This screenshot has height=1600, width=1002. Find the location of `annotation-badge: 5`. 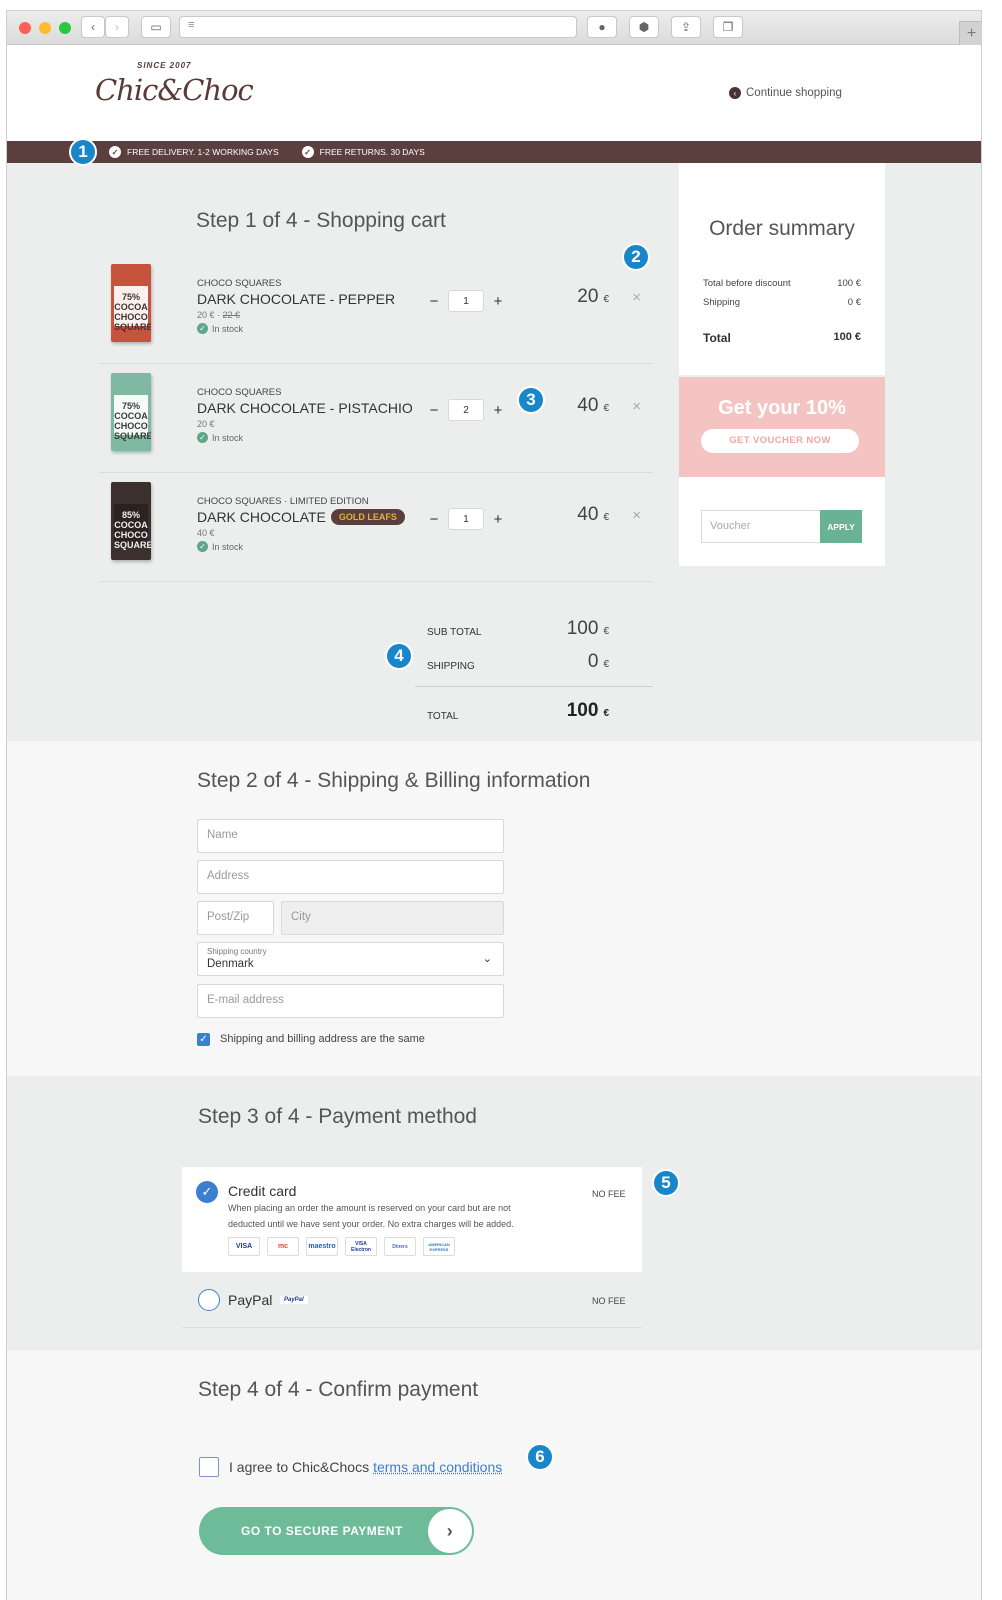

annotation-badge: 5 is located at coordinates (666, 1183).